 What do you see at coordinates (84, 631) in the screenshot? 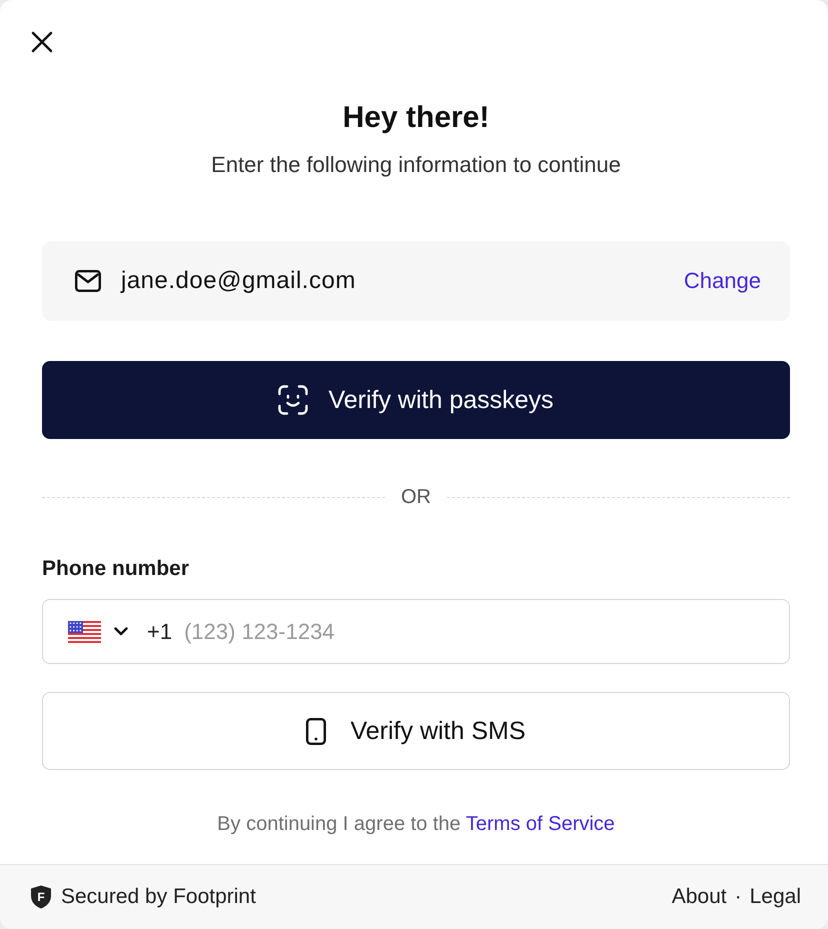
I see `flag-icon` at bounding box center [84, 631].